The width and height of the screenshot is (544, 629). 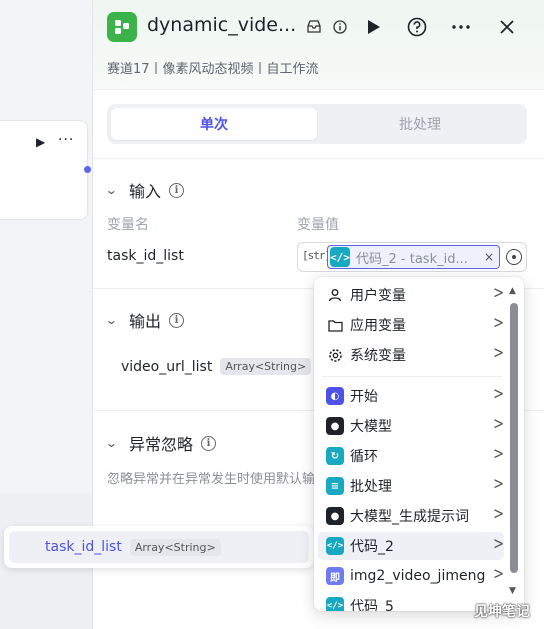 I want to click on menu-item-node-code-2: </> 代码_2 >, so click(x=411, y=546).